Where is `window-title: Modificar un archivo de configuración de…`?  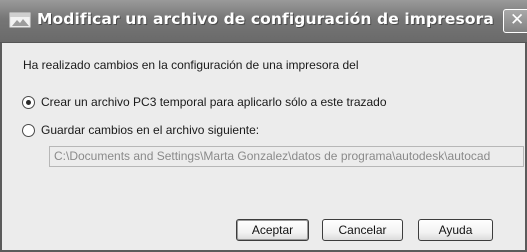
window-title: Modificar un archivo de configuración de… is located at coordinates (265, 19).